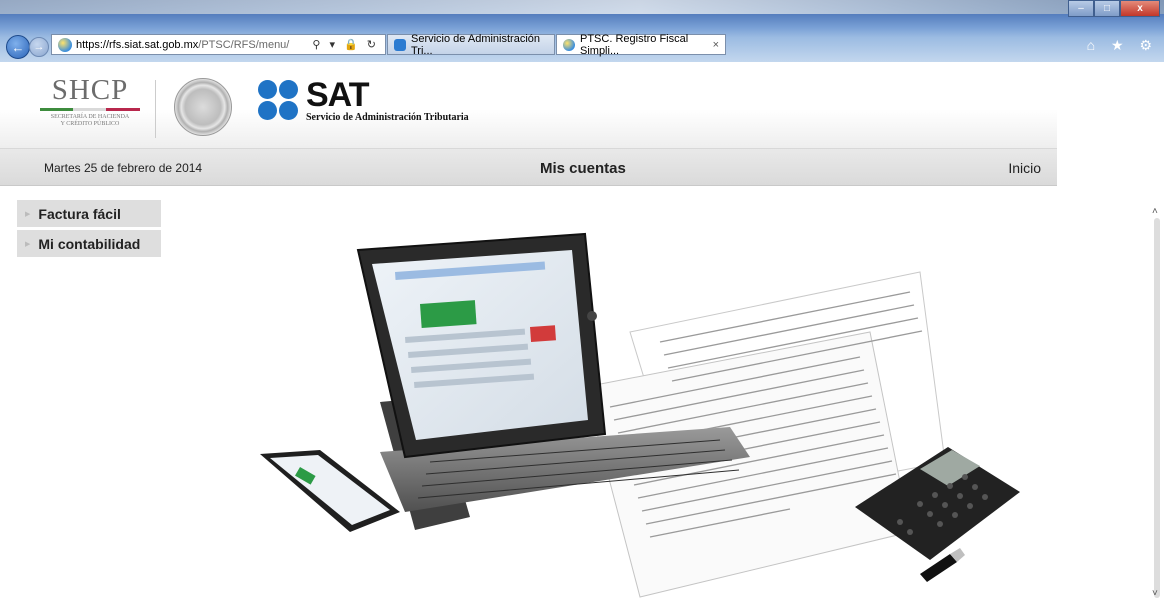  I want to click on sidebar-item-label: Mi contabilidad, so click(89, 243).